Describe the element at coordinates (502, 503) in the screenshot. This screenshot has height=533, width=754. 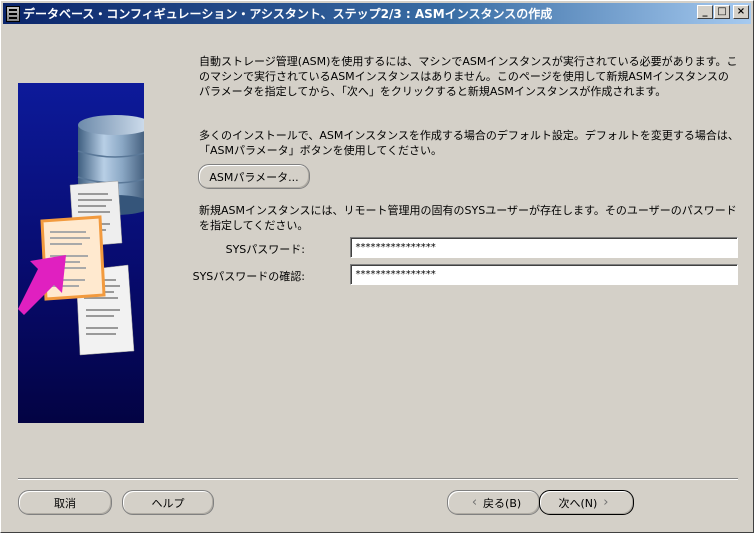
I see `back-button-label: 戻る(B)` at that location.